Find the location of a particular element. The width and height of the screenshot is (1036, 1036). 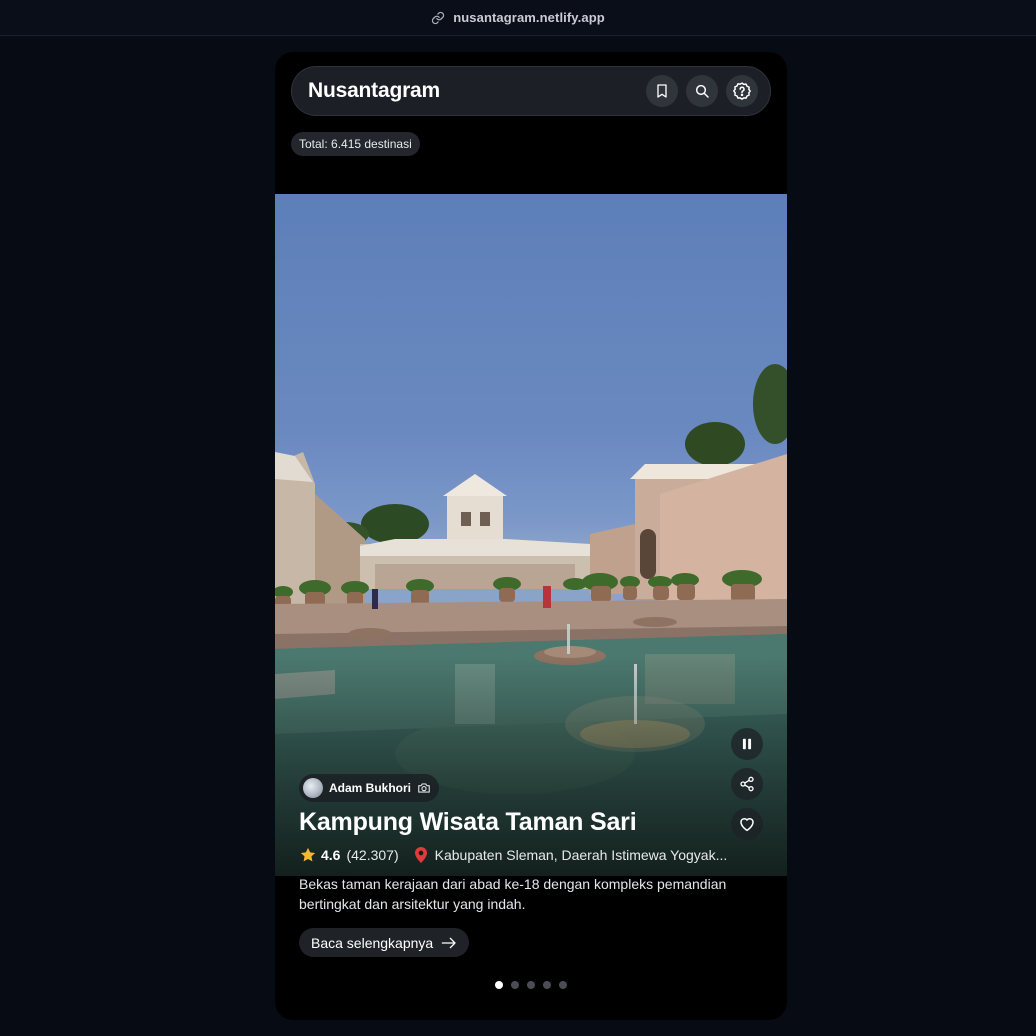

search-icon is located at coordinates (702, 91).